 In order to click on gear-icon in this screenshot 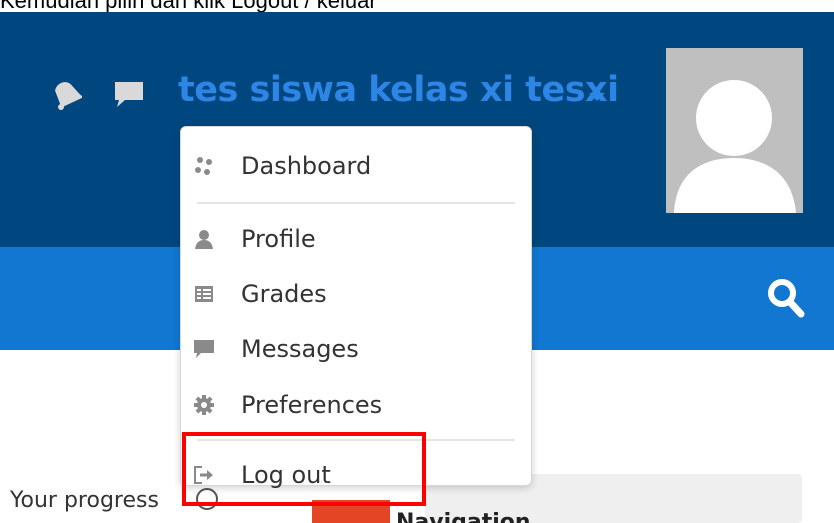, I will do `click(204, 405)`.